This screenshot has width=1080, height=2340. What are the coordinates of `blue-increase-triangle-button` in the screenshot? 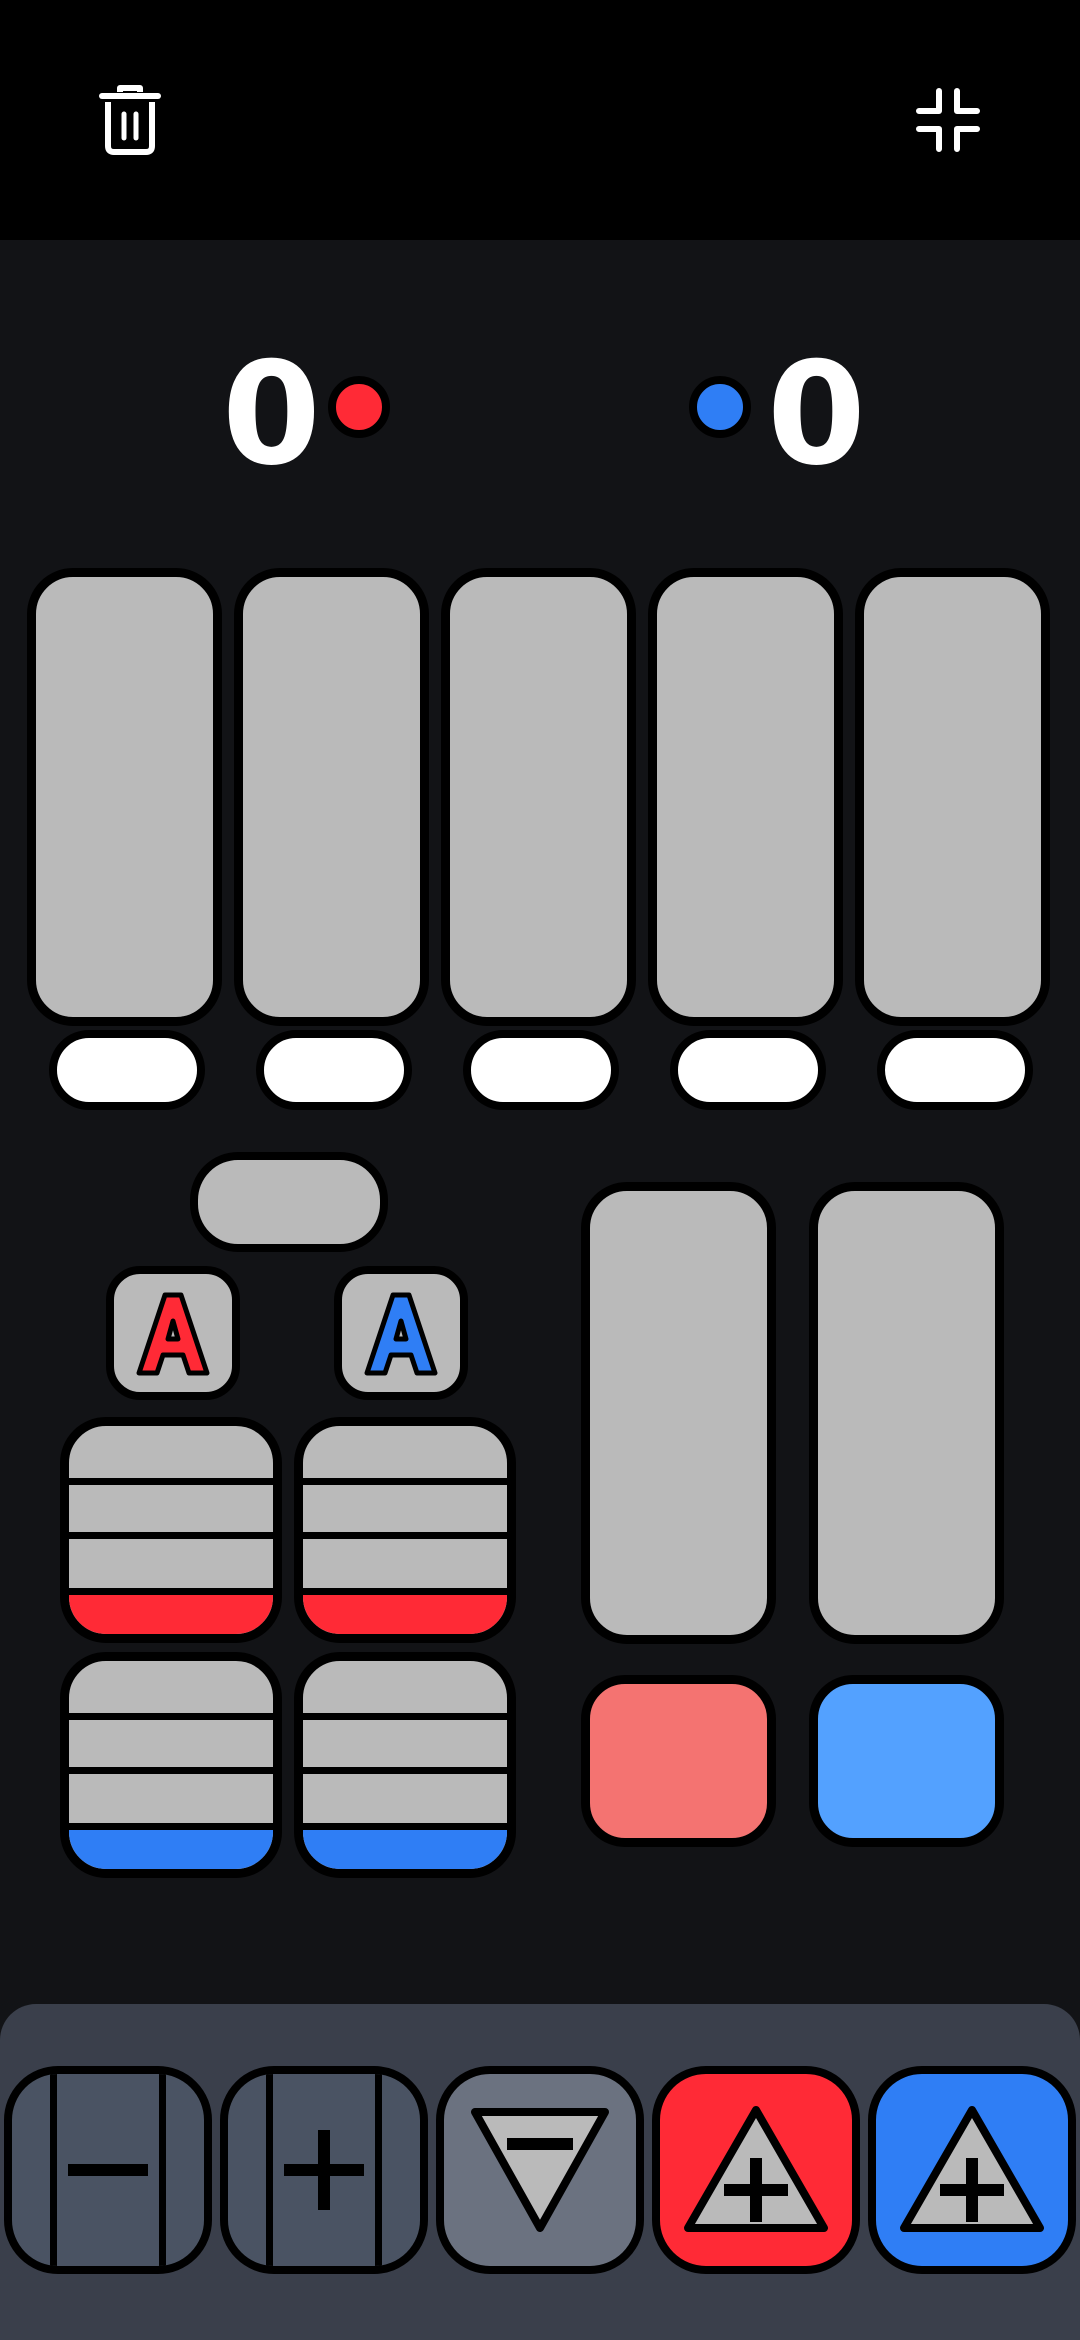 It's located at (972, 2170).